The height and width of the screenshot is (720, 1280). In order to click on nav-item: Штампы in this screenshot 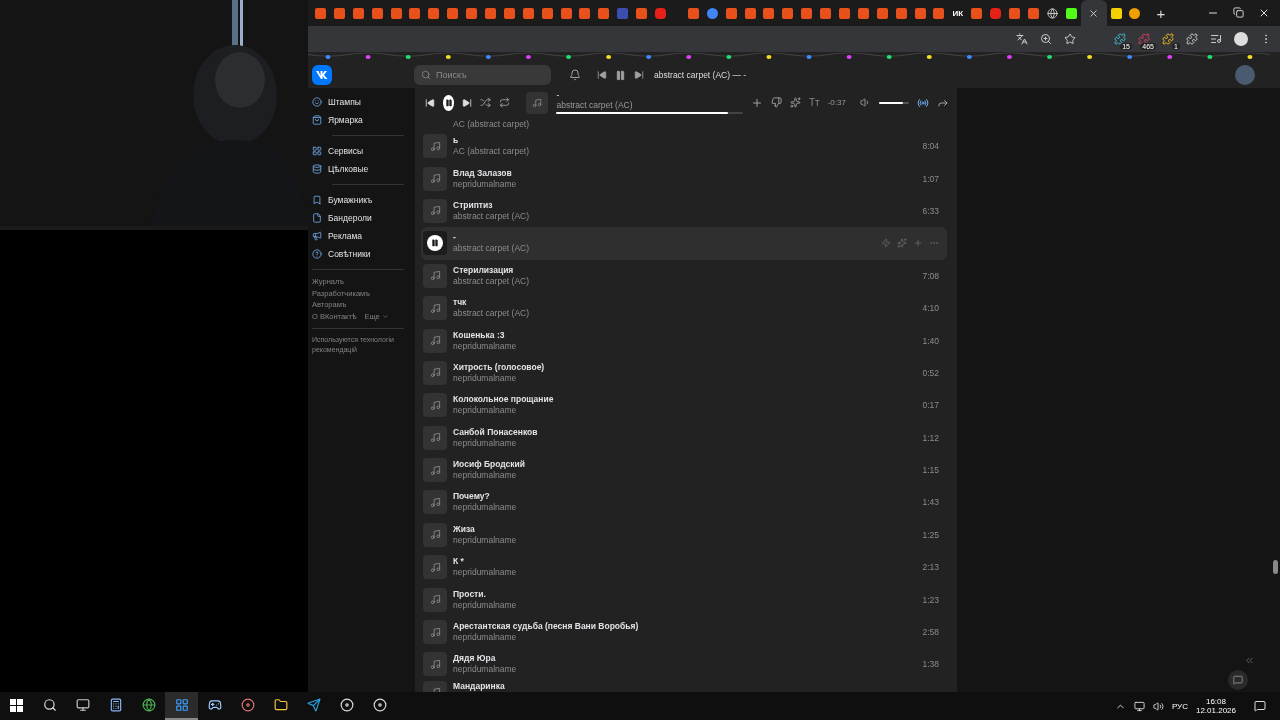, I will do `click(361, 102)`.